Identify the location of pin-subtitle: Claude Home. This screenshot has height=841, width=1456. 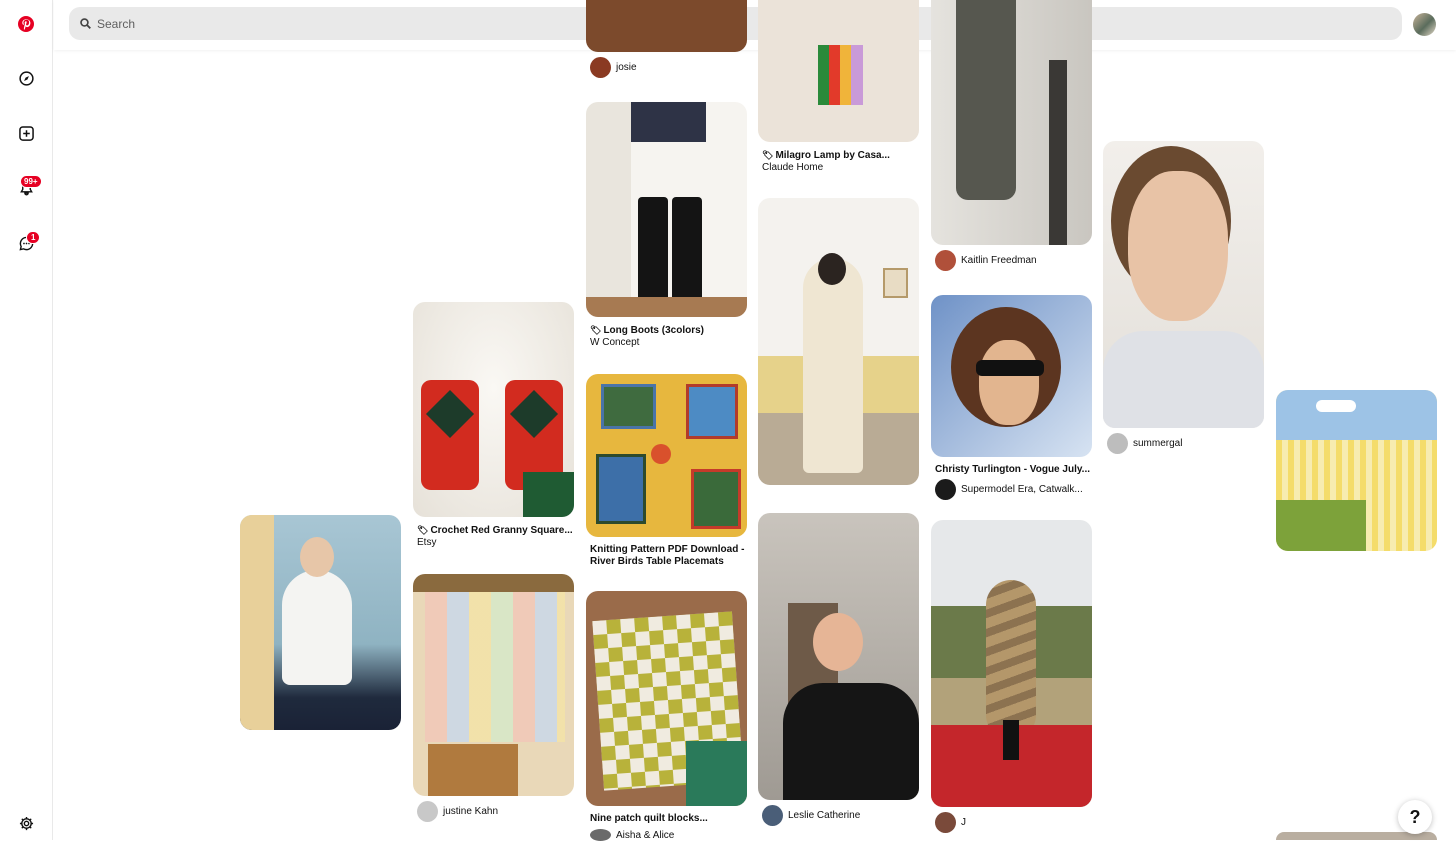
(838, 168).